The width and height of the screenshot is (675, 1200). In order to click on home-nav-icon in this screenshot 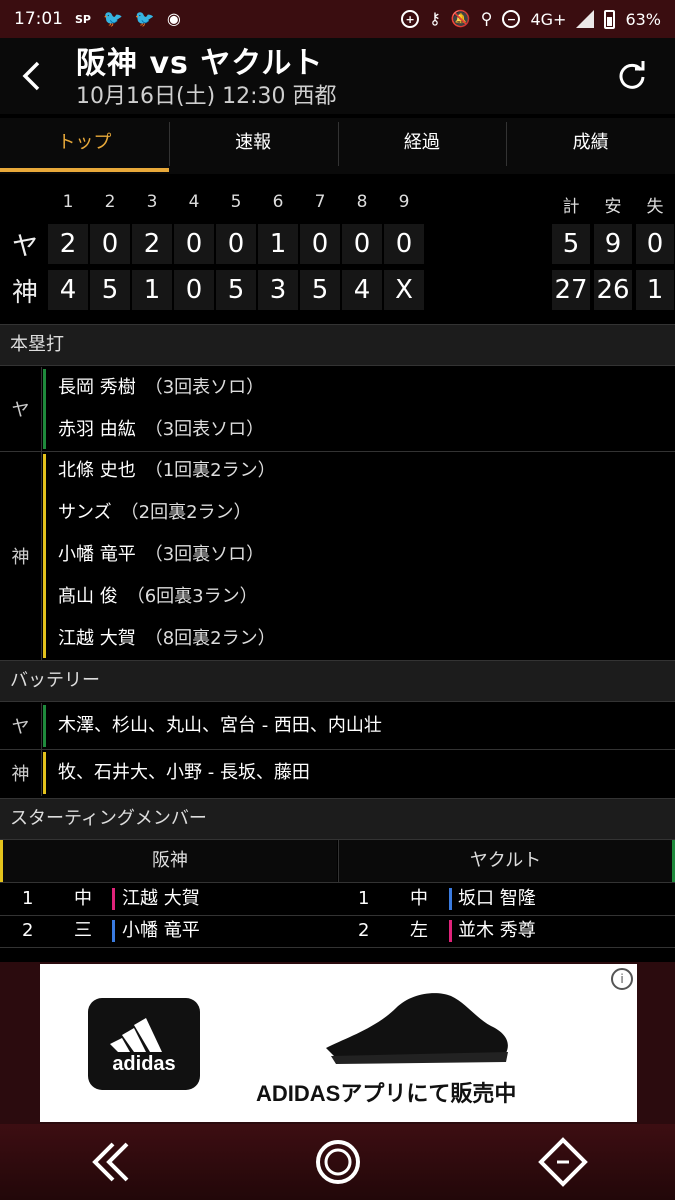, I will do `click(338, 1162)`.